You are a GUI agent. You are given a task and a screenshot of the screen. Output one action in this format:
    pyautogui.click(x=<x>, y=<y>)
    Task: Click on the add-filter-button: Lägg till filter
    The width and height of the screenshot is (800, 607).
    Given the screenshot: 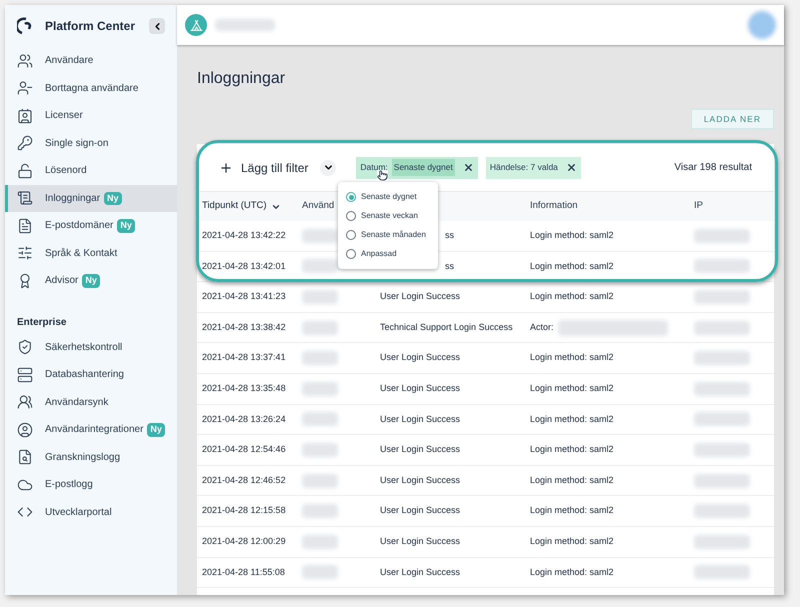 What is the action you would take?
    pyautogui.click(x=263, y=167)
    